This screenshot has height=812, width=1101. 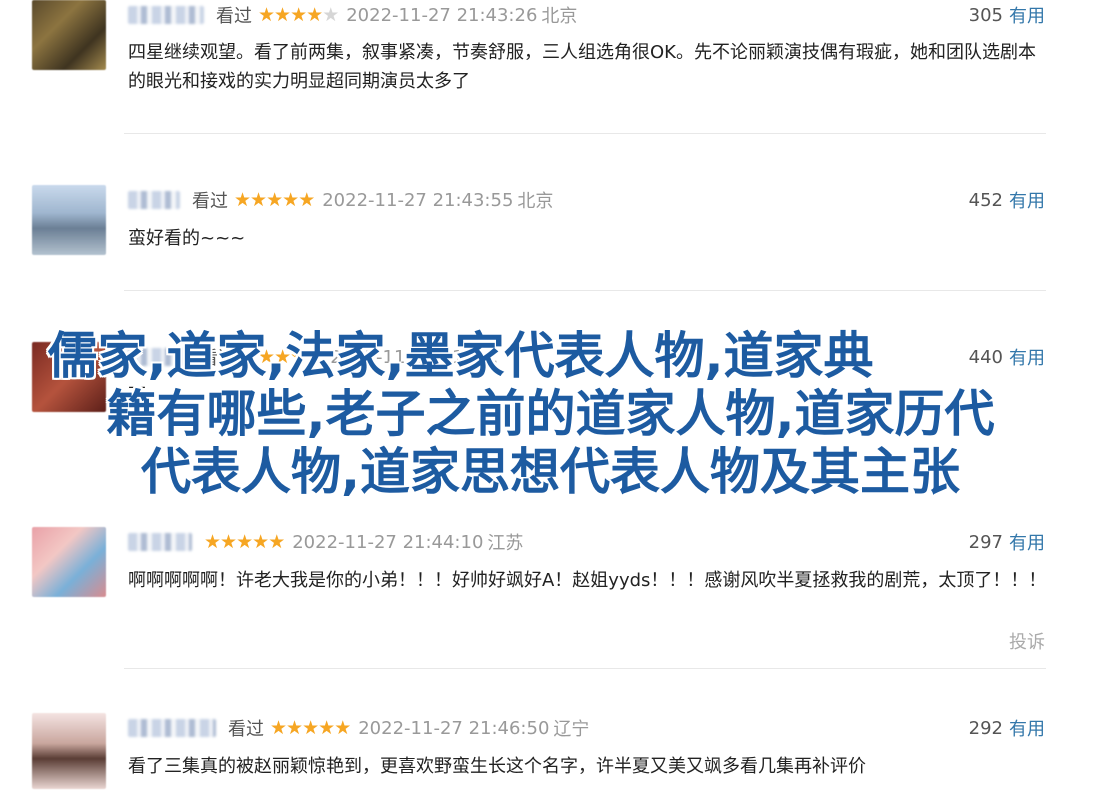 I want to click on comment-time: 2022-11-27 21:43:55, so click(x=418, y=200).